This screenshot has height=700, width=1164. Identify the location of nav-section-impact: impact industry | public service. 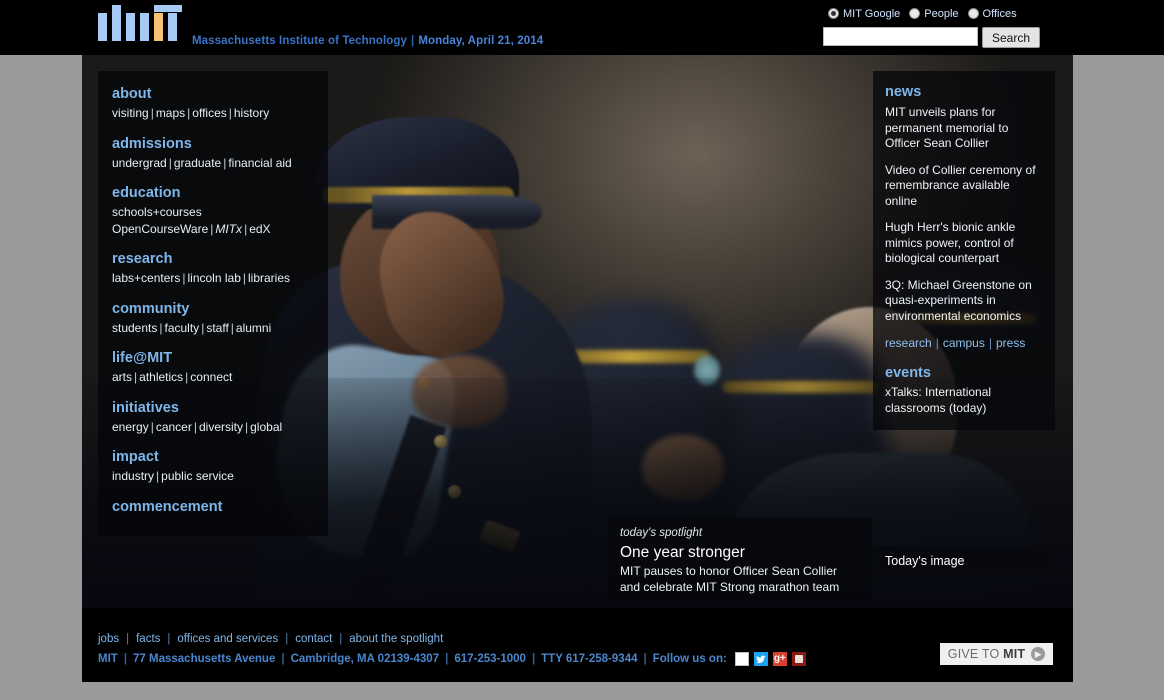
(213, 466).